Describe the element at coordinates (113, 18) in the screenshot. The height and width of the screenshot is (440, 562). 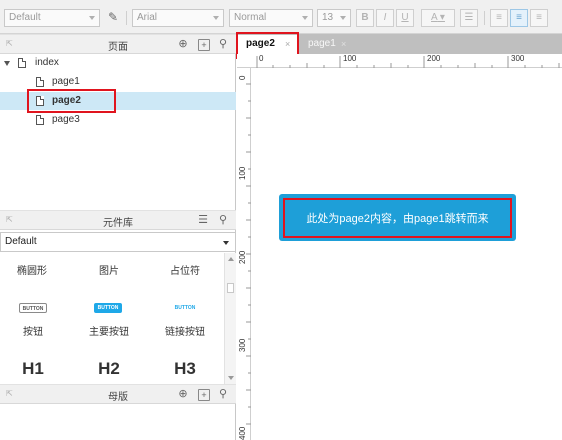
I see `format-painter-icon: ✎` at that location.